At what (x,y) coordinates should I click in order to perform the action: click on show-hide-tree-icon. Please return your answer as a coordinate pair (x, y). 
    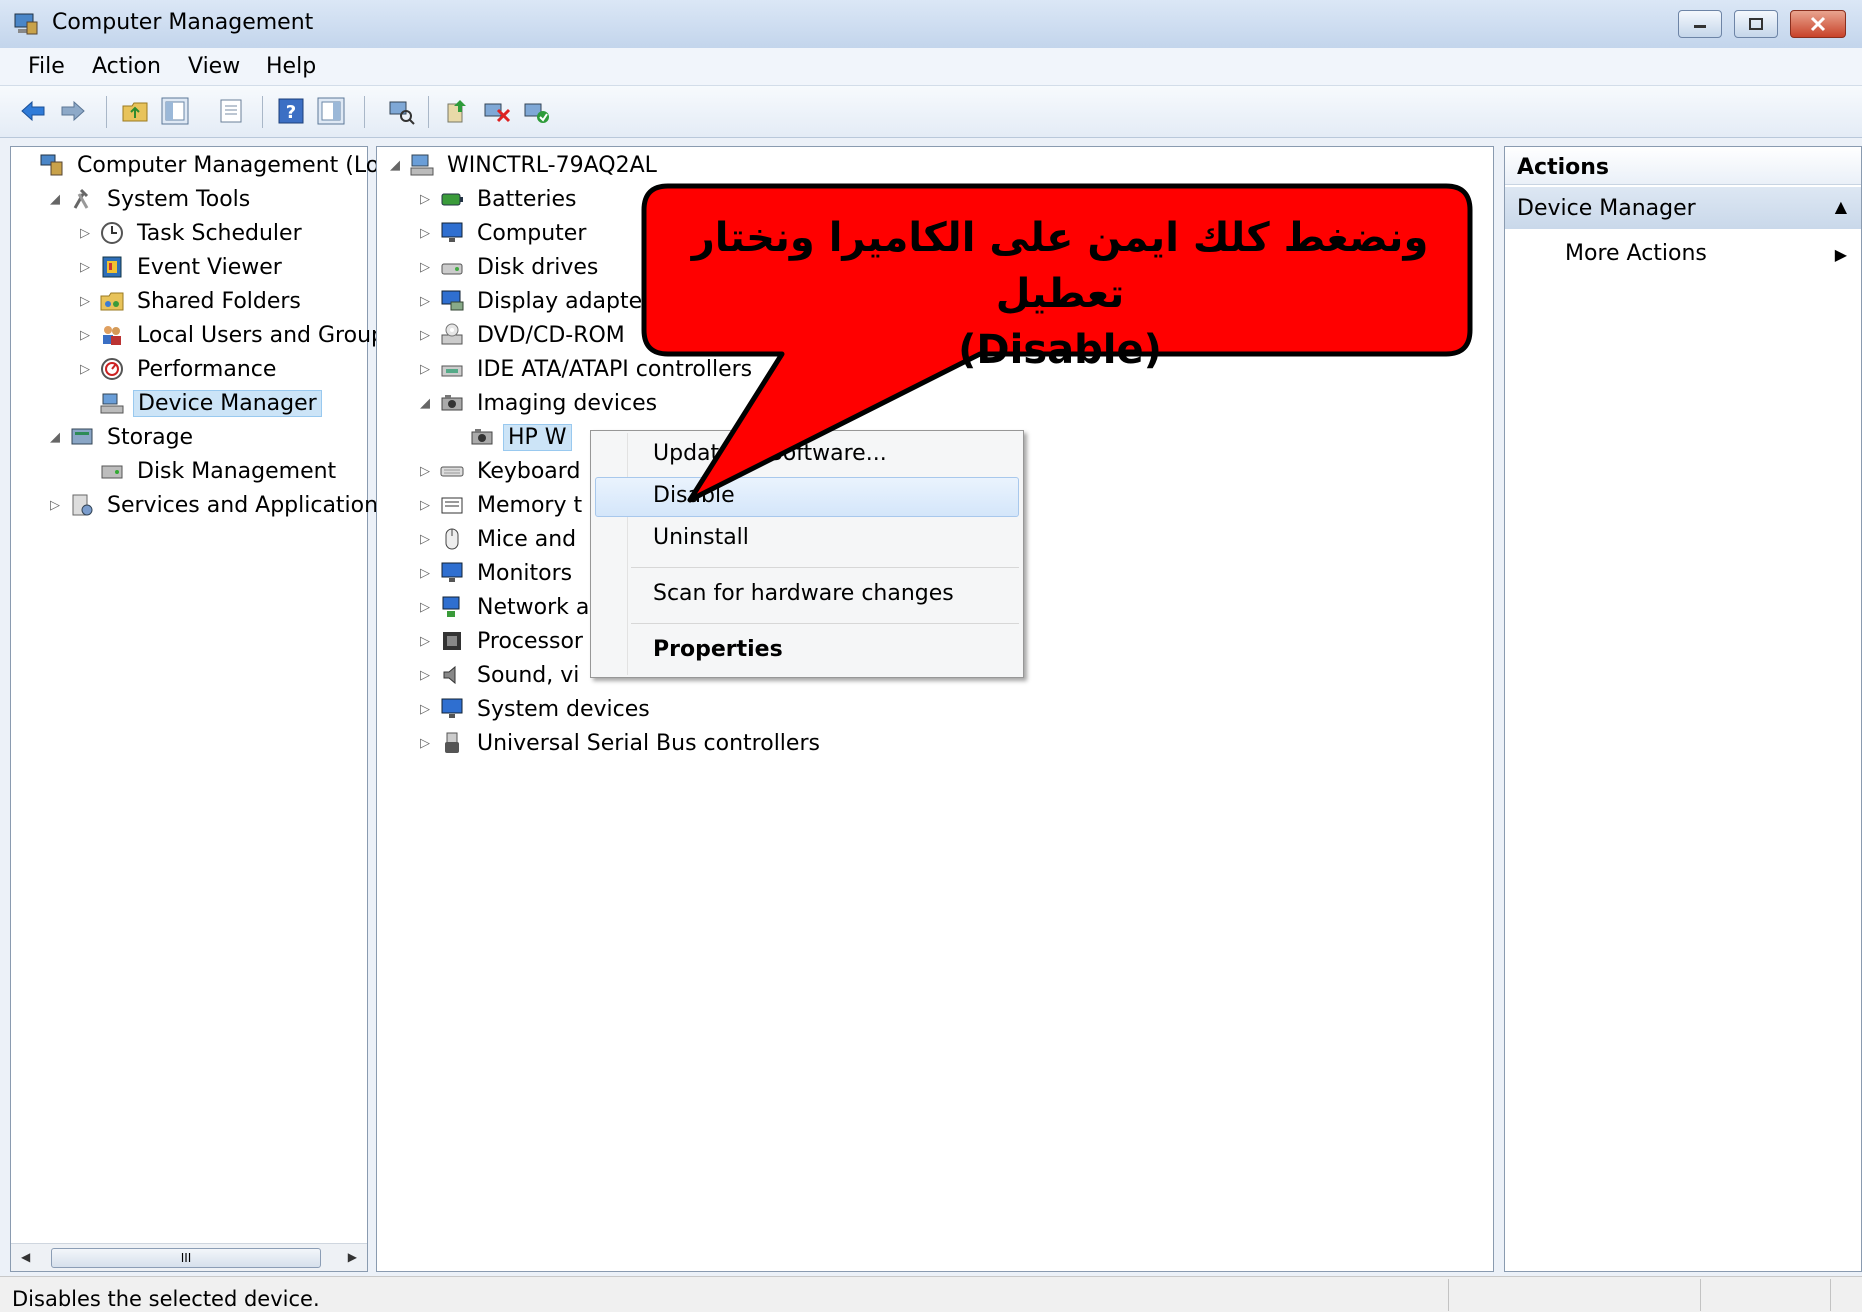
    Looking at the image, I should click on (175, 111).